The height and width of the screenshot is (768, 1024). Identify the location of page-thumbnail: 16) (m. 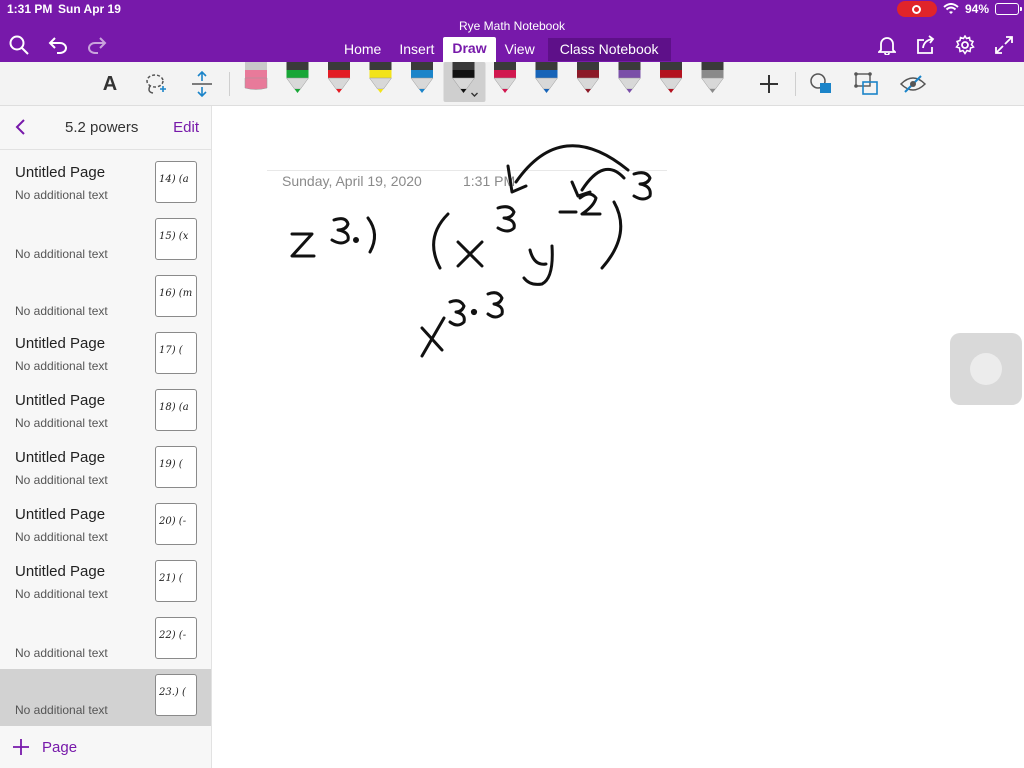
(176, 296).